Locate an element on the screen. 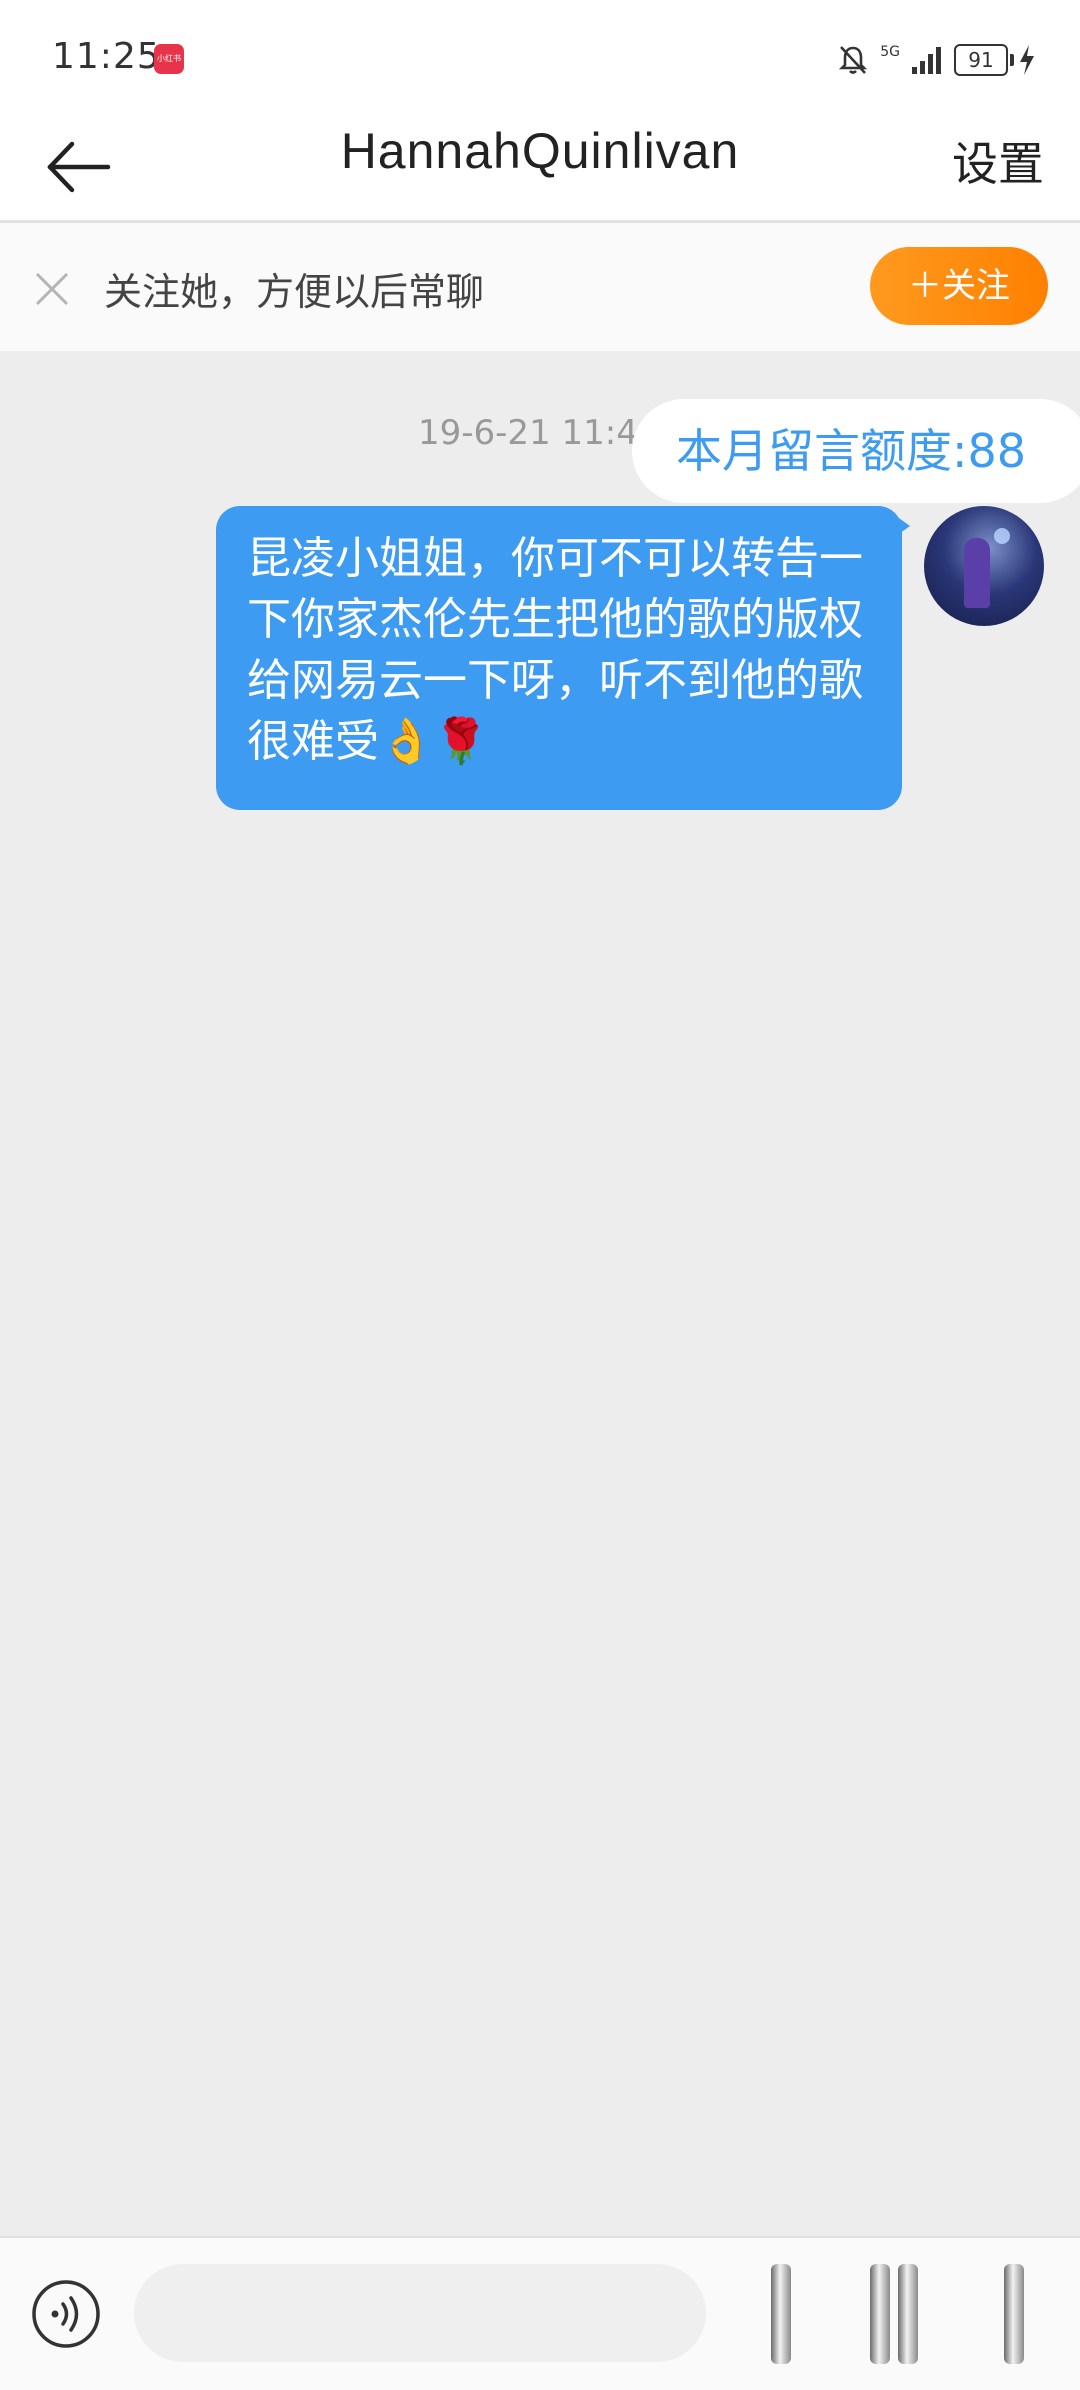 This screenshot has width=1080, height=2390. battery-icon: 91 is located at coordinates (984, 60).